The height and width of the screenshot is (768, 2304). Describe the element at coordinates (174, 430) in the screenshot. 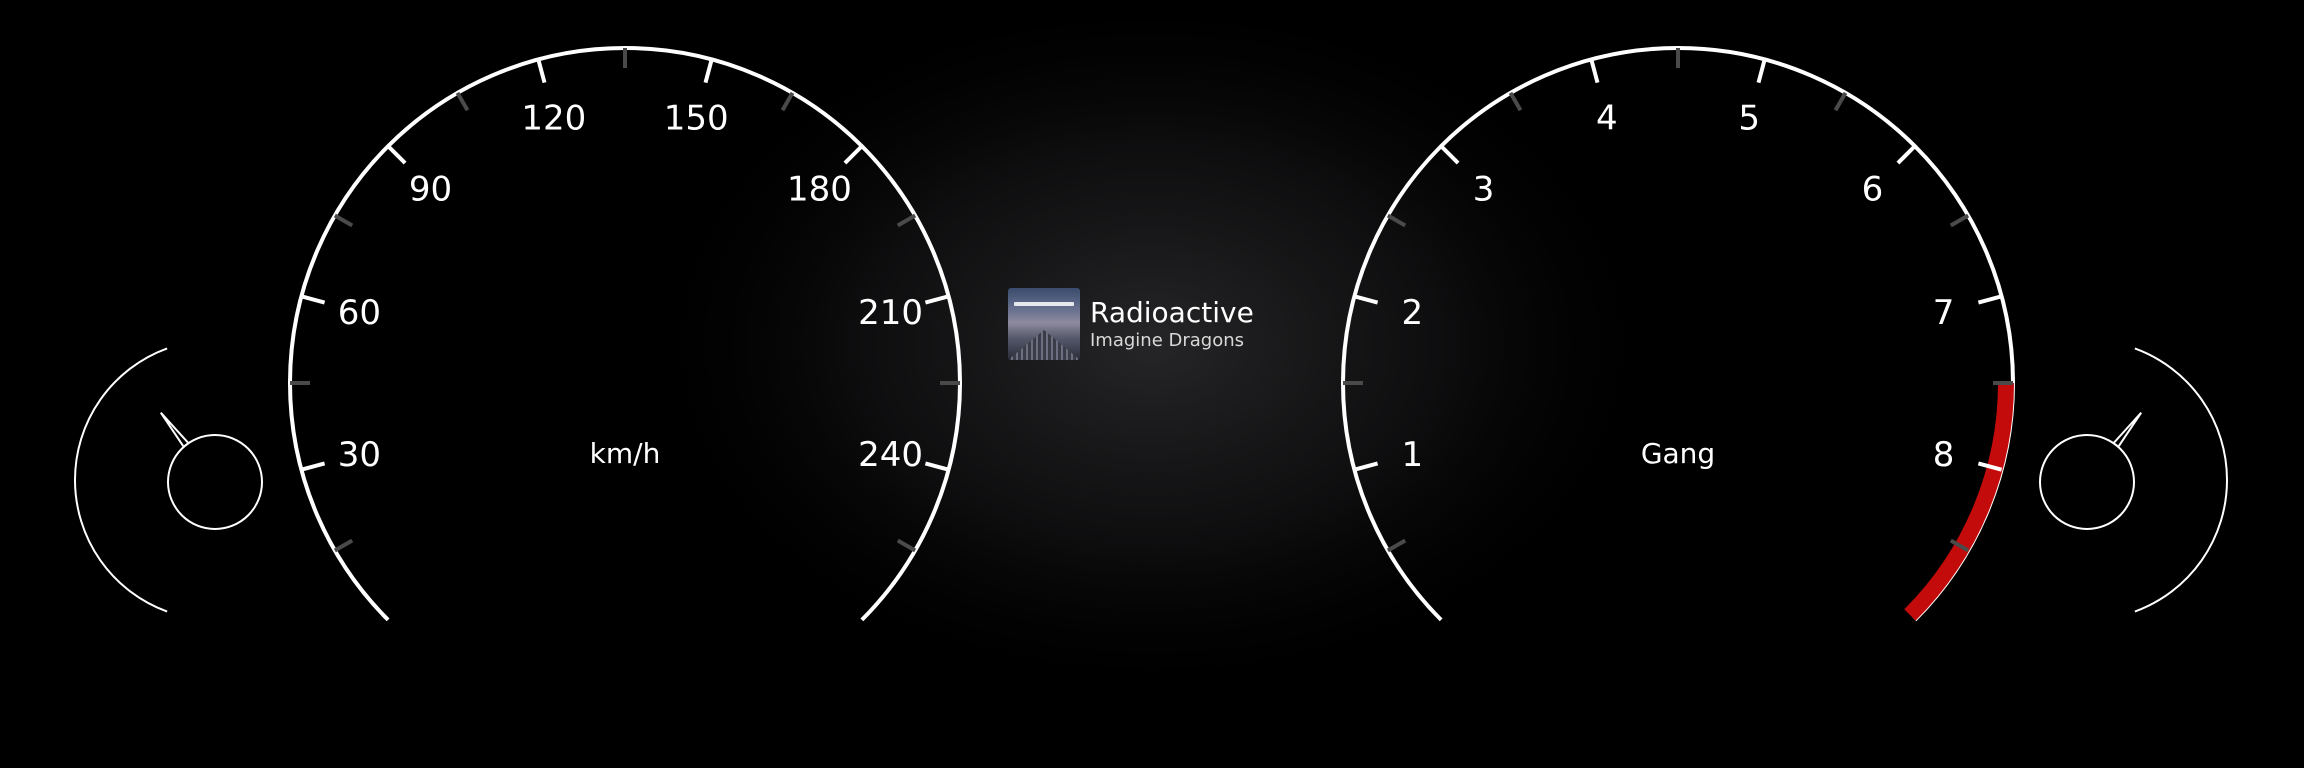

I see `left-small-gauge-needle` at that location.